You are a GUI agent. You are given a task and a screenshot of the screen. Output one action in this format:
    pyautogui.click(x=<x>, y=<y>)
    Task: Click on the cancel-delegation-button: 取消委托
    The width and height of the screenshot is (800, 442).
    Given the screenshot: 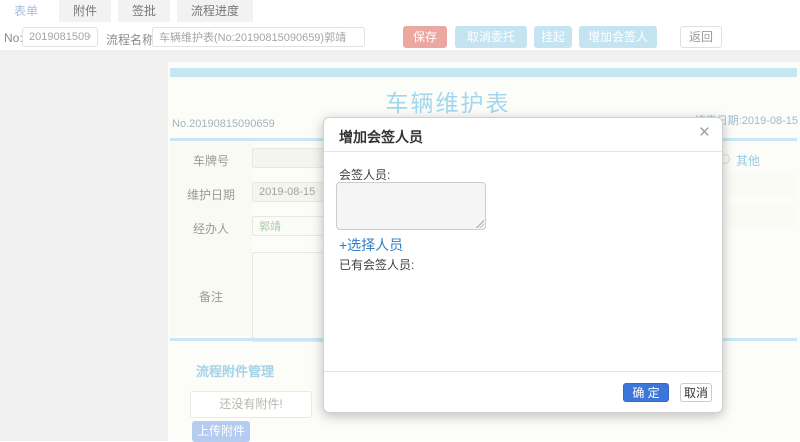 What is the action you would take?
    pyautogui.click(x=491, y=37)
    